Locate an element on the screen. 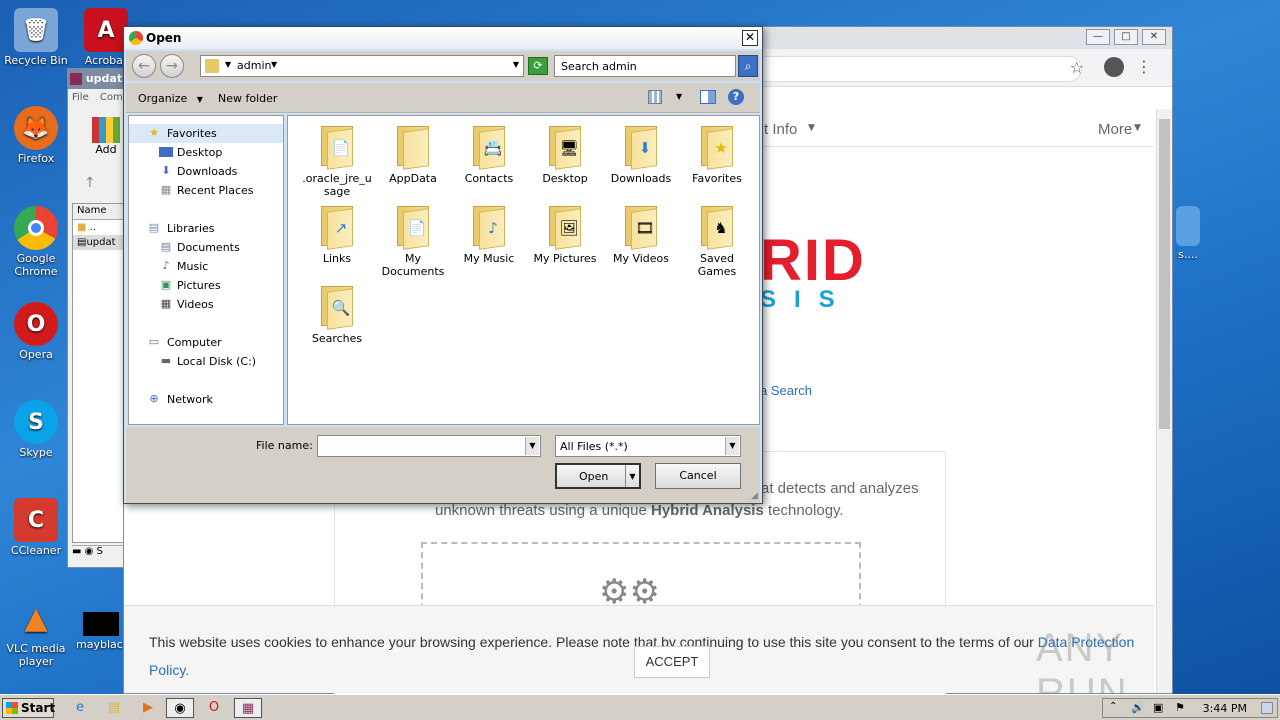 This screenshot has width=1280, height=720. libraries-icon: ▤ is located at coordinates (154, 227).